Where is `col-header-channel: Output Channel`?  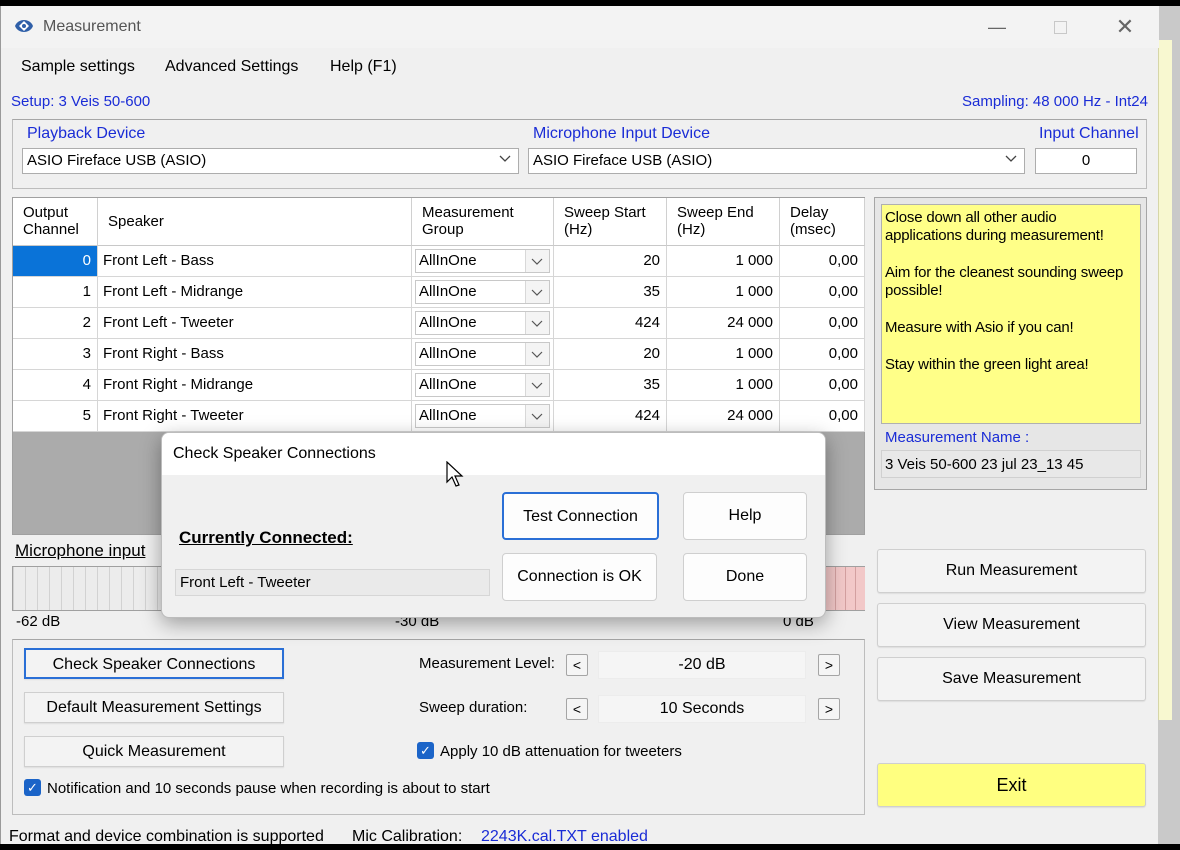
col-header-channel: Output Channel is located at coordinates (55, 222).